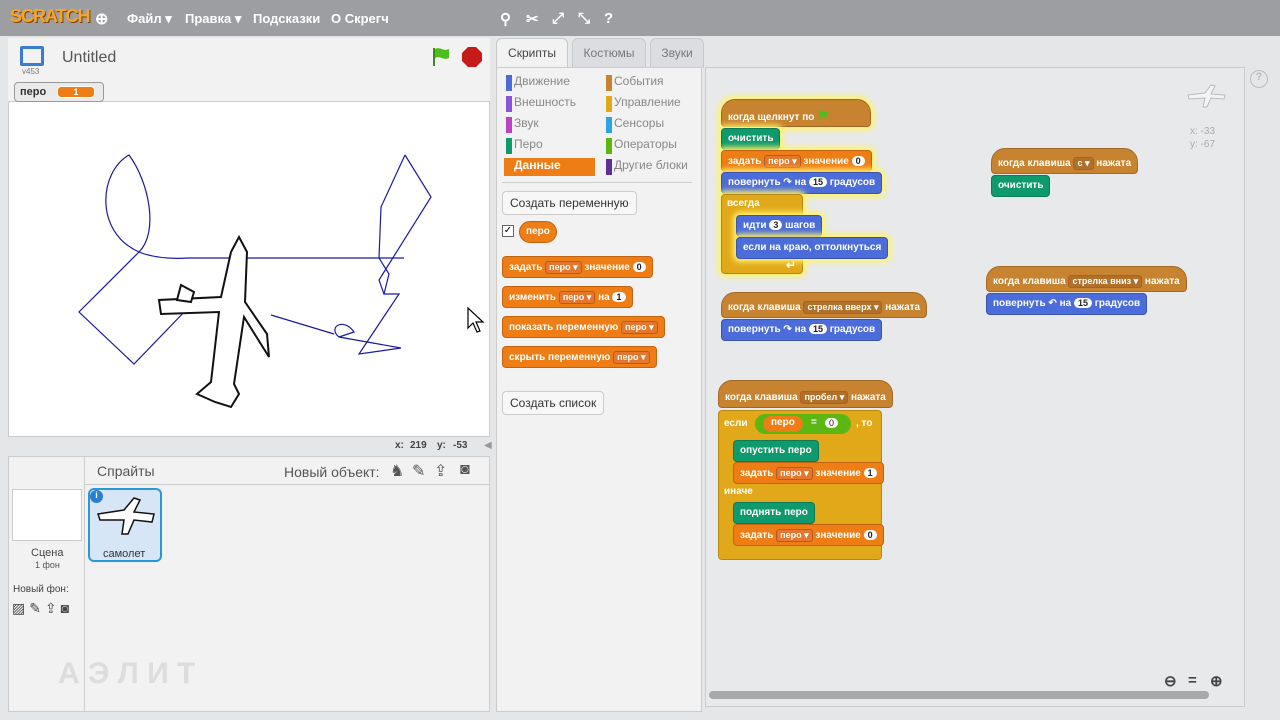  Describe the element at coordinates (465, 470) in the screenshot. I see `camera-icon: ◙` at that location.